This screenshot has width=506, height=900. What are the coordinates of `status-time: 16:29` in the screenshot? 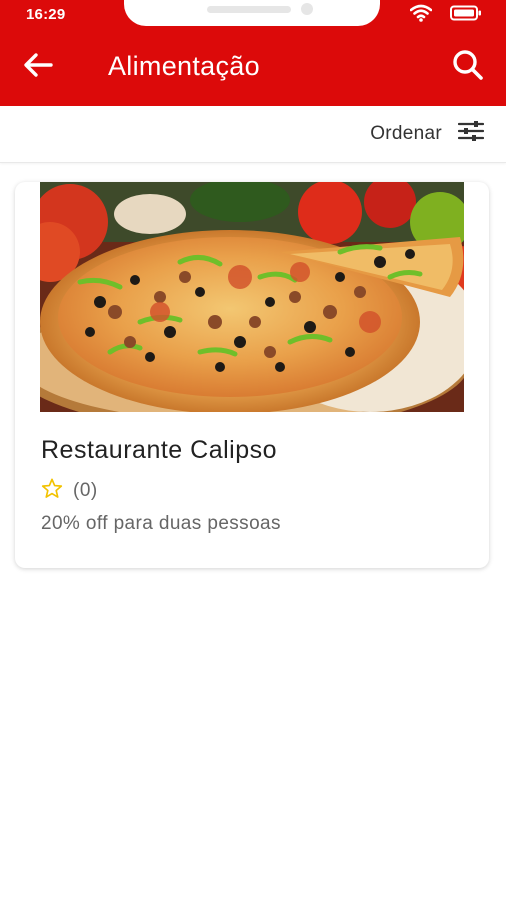 It's located at (46, 14).